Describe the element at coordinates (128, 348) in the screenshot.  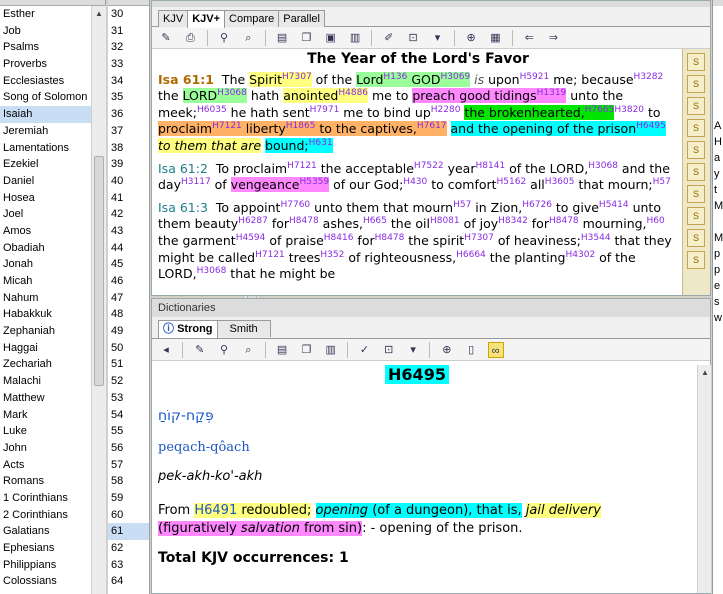
I see `chapter-item: 50` at that location.